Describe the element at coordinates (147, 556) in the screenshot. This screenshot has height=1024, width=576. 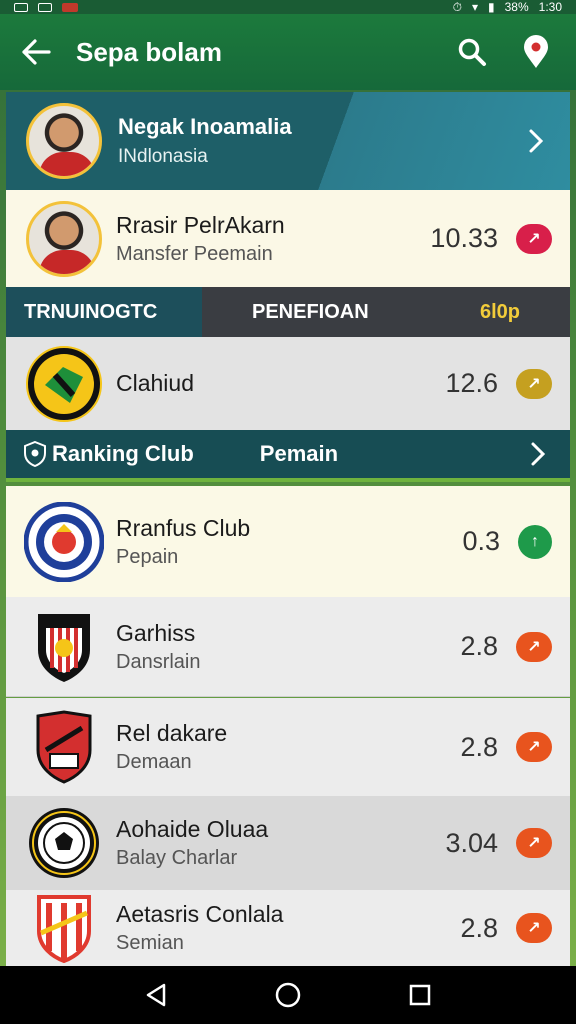
I see `list-item-subtitle: Pepain` at that location.